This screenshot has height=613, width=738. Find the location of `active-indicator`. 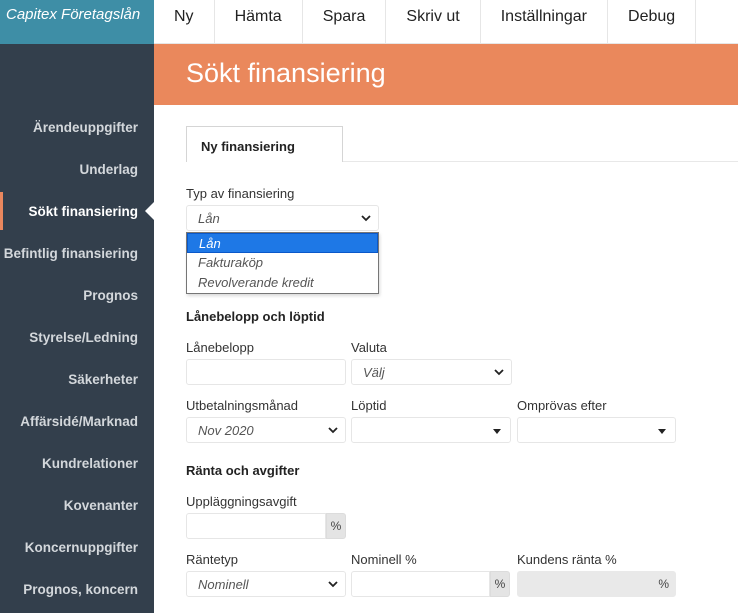

active-indicator is located at coordinates (1, 211).